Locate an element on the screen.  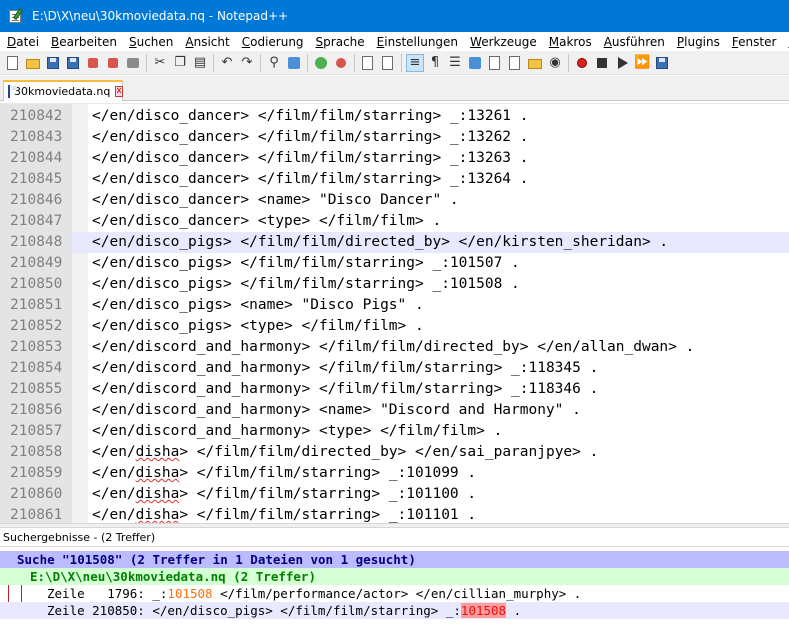
udl-icon is located at coordinates (475, 63).